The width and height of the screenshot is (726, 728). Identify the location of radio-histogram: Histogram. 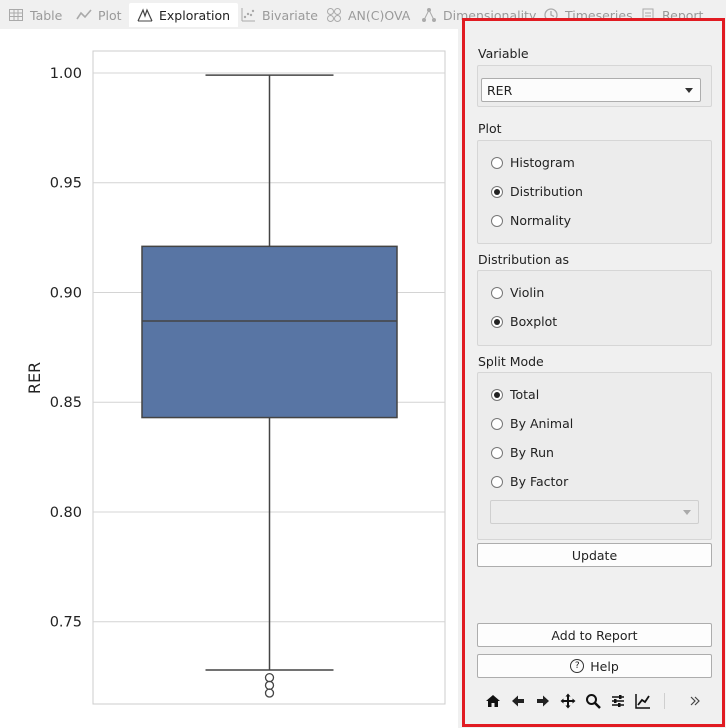
(533, 162).